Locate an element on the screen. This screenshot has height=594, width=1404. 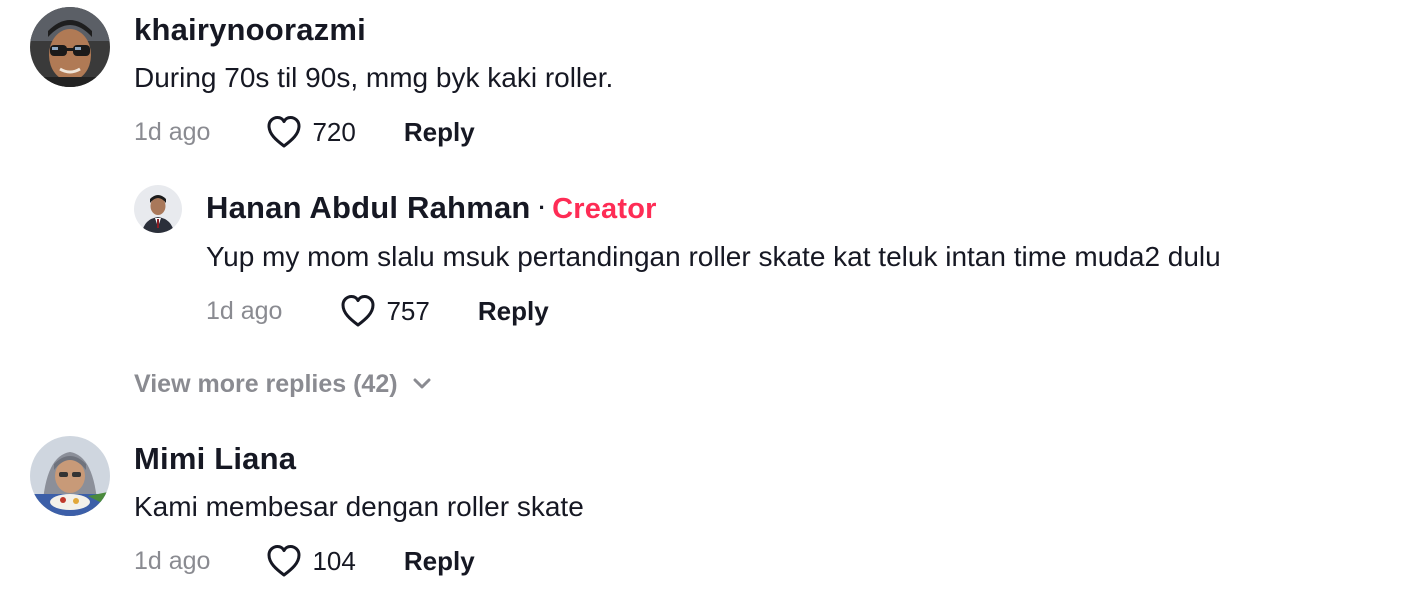
comment-username: khairynoorazmi is located at coordinates (250, 30).